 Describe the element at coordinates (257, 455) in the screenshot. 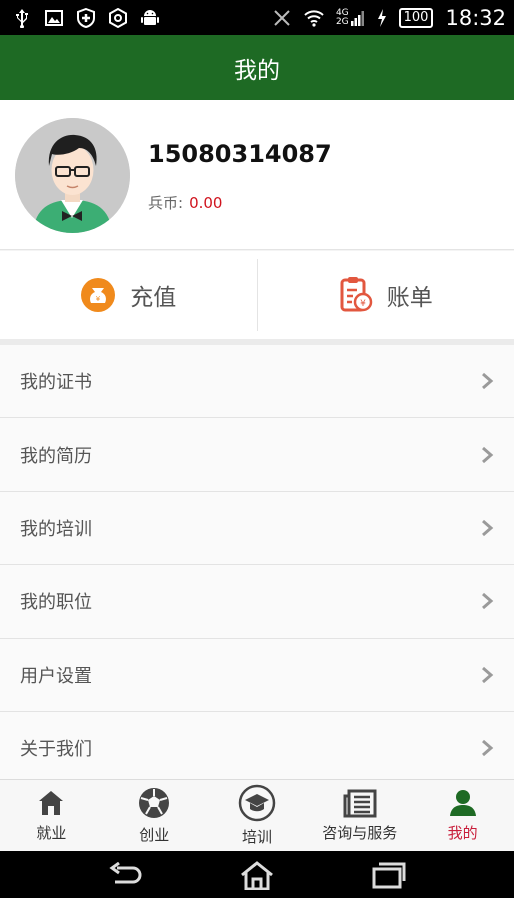

I see `menu-item-resume: 我的简历` at that location.